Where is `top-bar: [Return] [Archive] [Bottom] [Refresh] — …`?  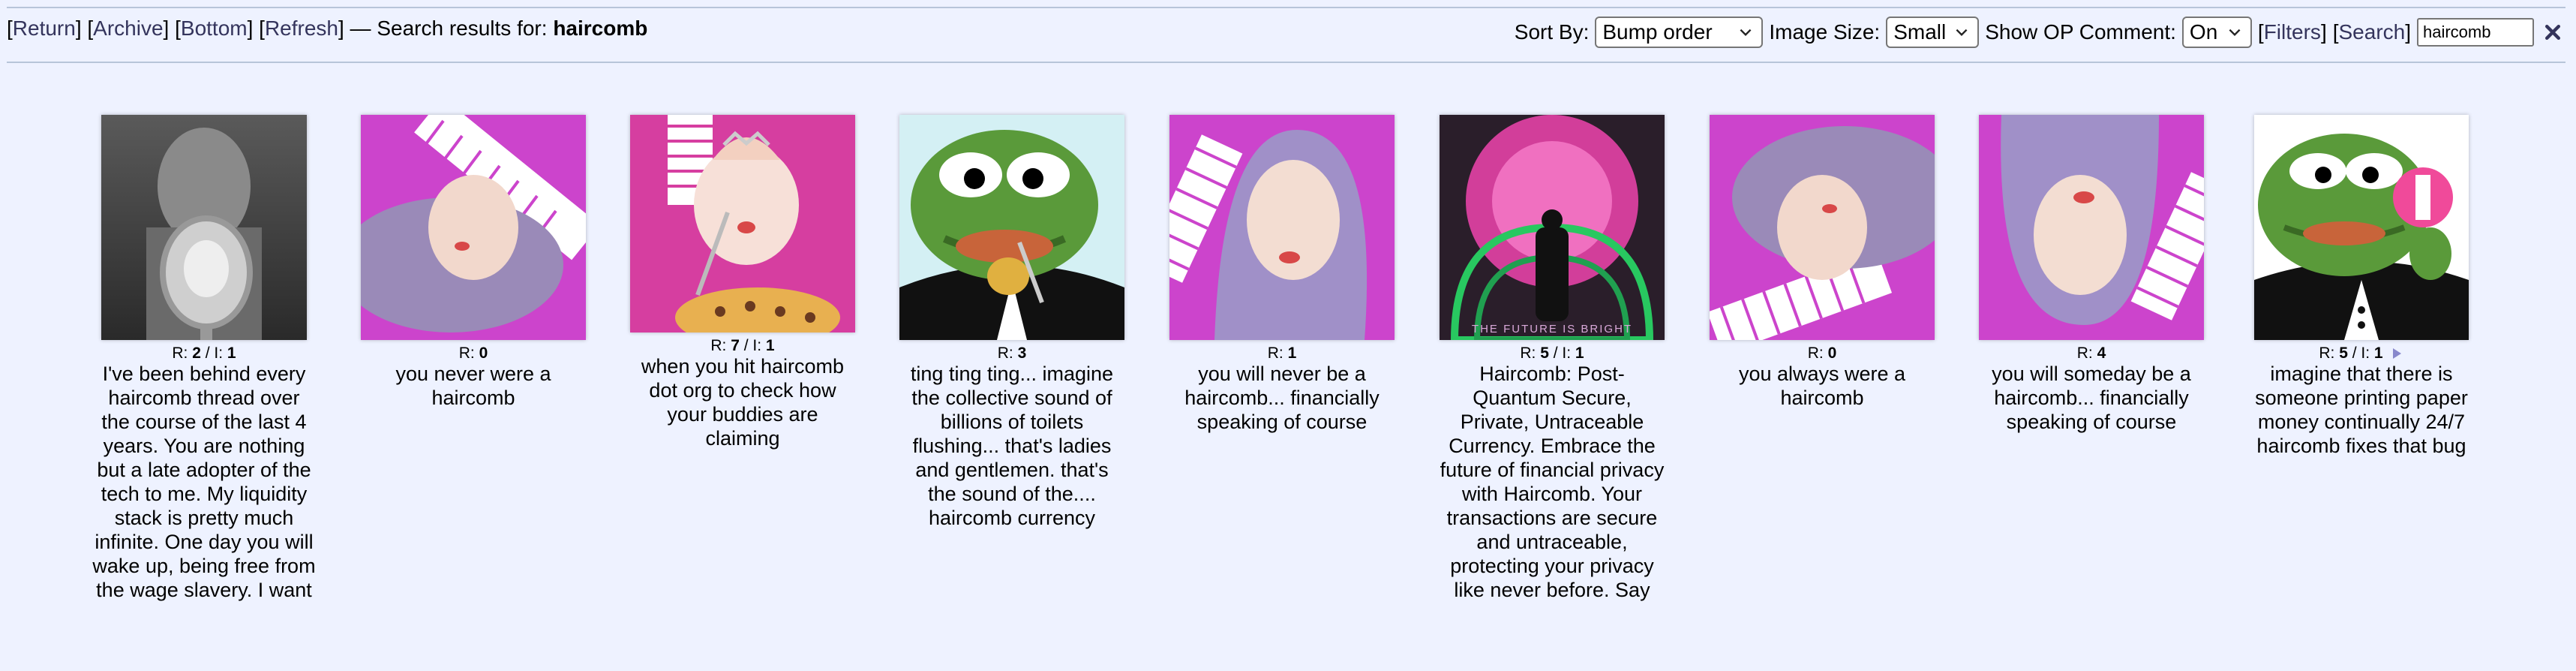
top-bar: [Return] [Archive] [Bottom] [Refresh] — … is located at coordinates (1288, 35).